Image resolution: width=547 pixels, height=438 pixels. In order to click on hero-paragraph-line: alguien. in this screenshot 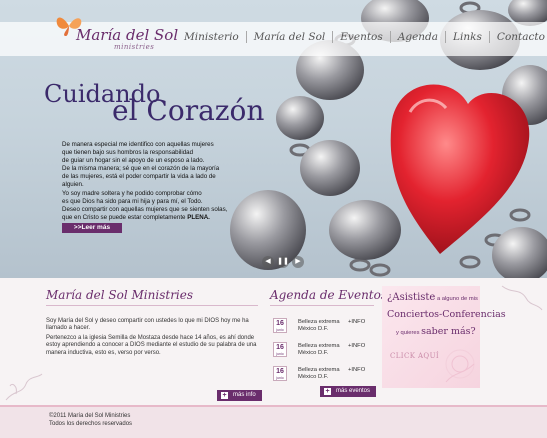, I will do `click(73, 185)`.